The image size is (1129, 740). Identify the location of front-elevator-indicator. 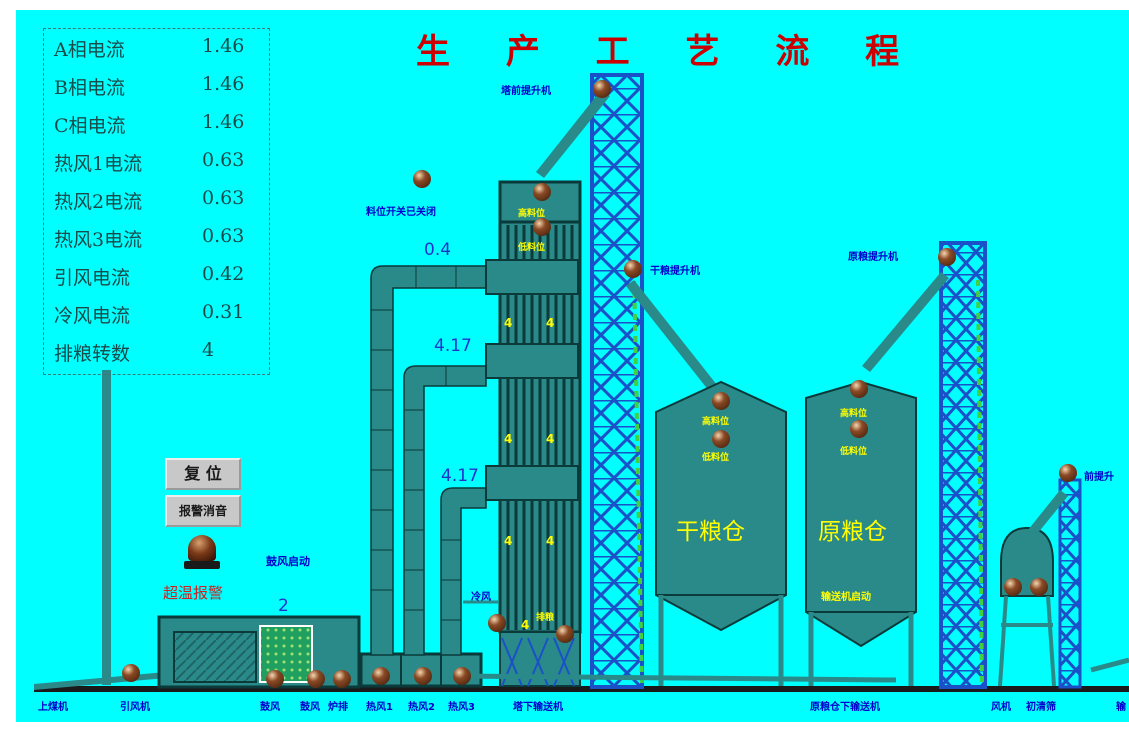
(1068, 473).